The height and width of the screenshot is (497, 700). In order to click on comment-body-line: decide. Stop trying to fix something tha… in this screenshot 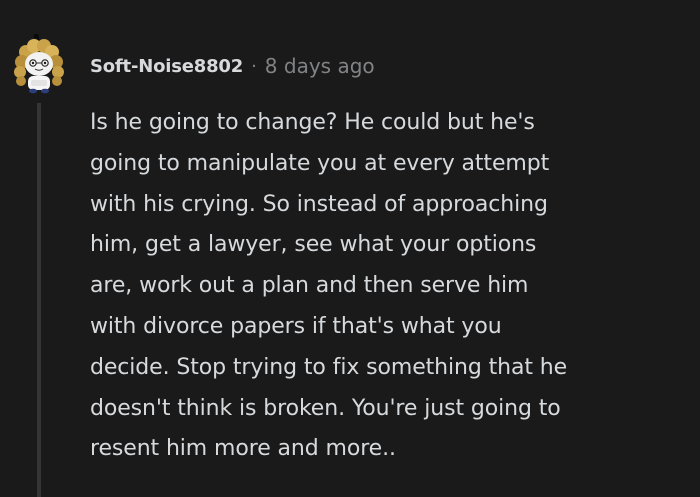, I will do `click(329, 367)`.